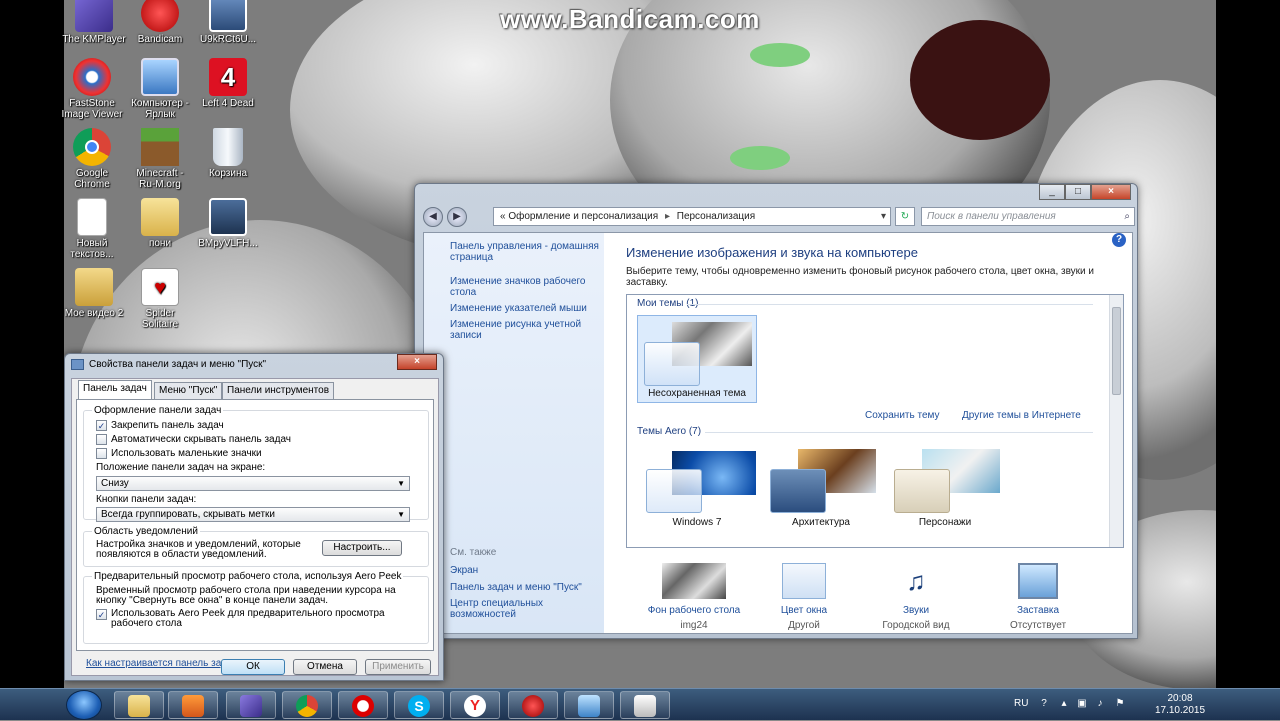  What do you see at coordinates (1116, 351) in the screenshot?
I see `scrollbar-thumb` at bounding box center [1116, 351].